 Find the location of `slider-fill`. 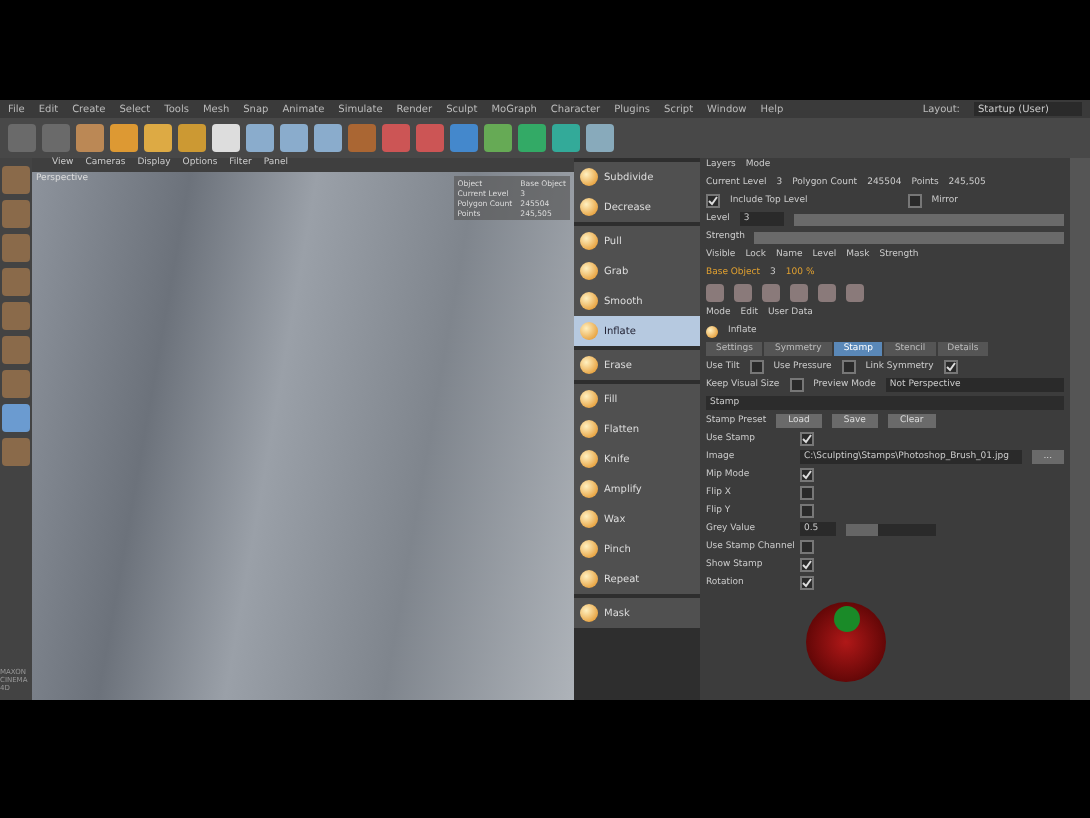

slider-fill is located at coordinates (862, 529).